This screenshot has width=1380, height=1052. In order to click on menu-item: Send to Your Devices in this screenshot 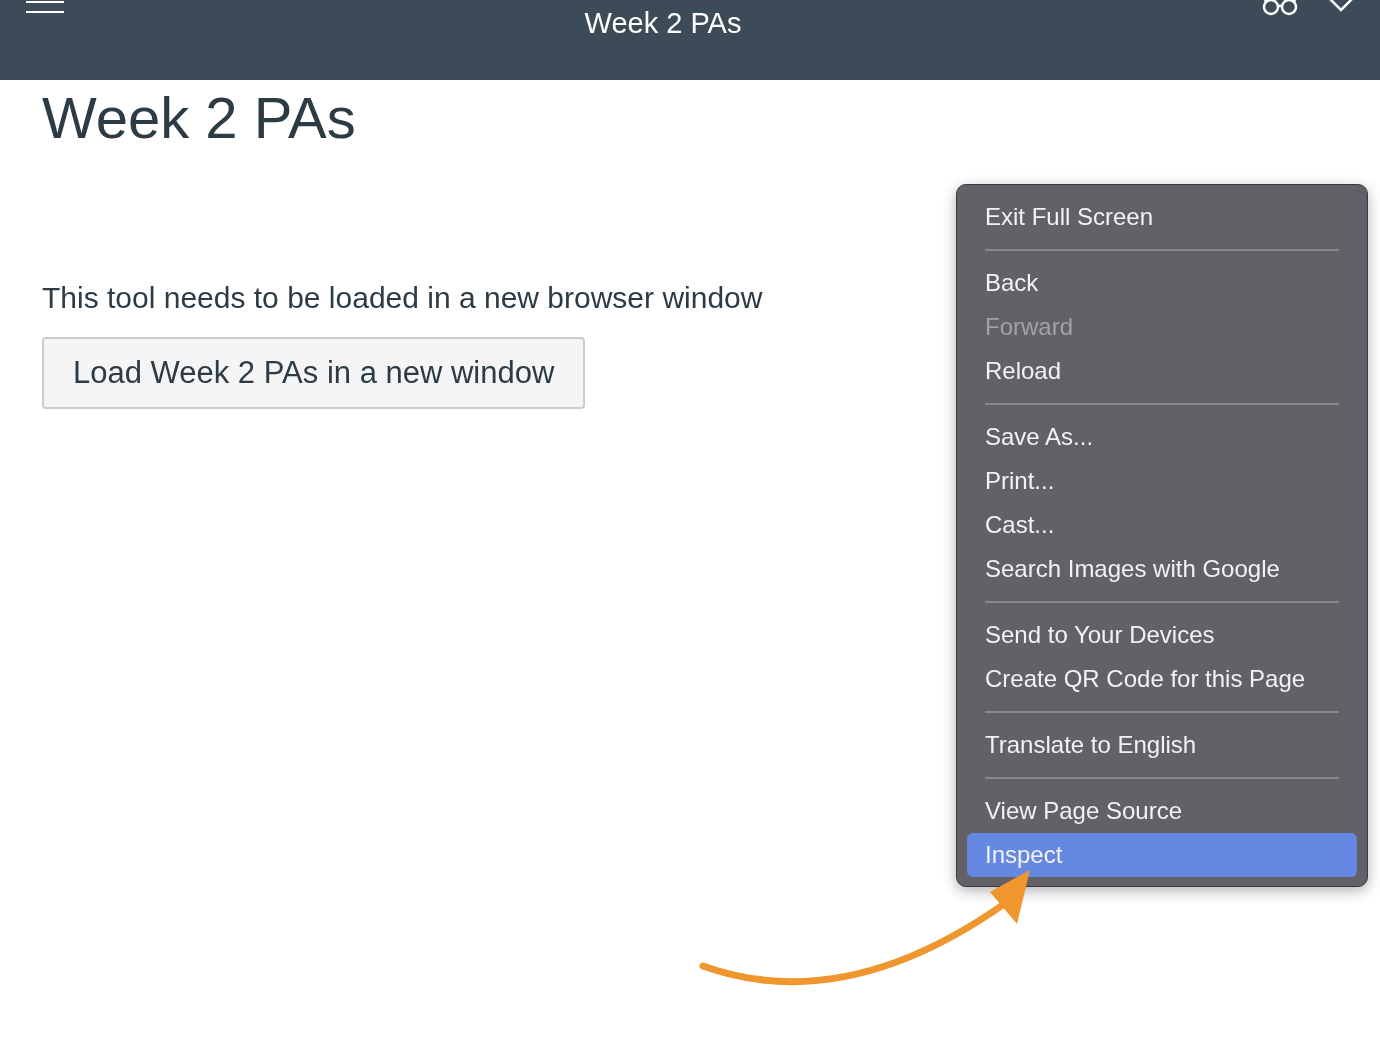, I will do `click(1162, 635)`.